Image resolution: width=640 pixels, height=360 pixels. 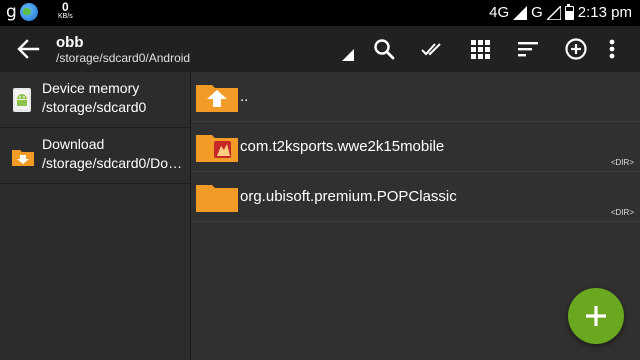 I want to click on network-speed: 0 KB/s, so click(x=65, y=10).